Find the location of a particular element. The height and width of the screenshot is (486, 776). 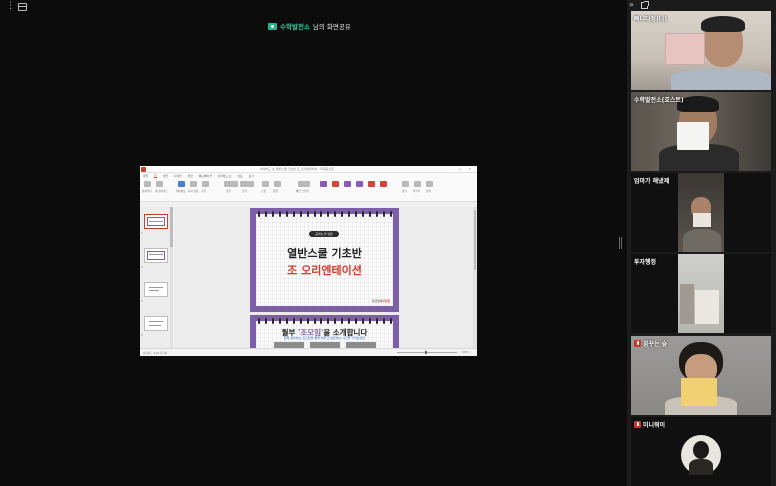

participant-tile: 빠니다정(나) is located at coordinates (701, 50).